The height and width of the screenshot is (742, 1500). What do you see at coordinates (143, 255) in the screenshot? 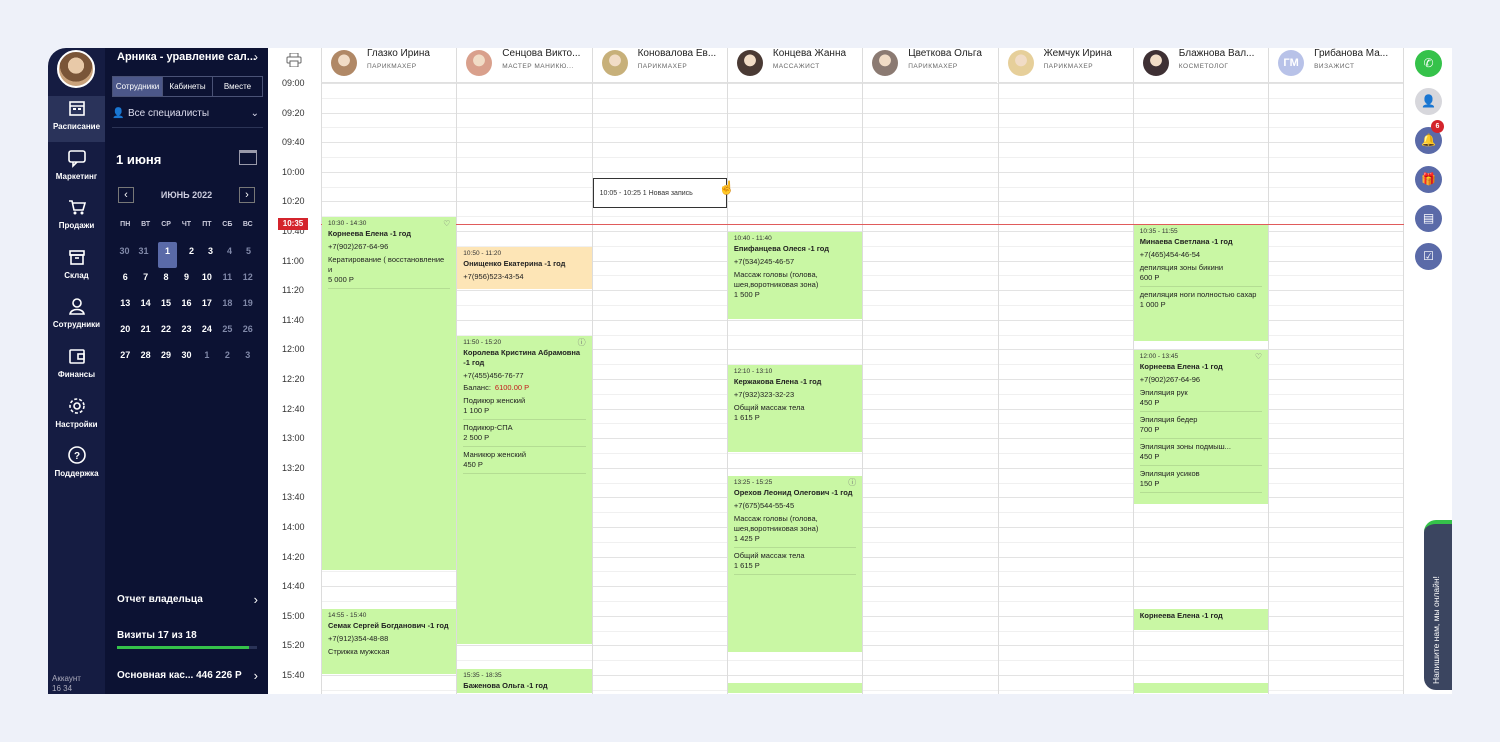
I see `calendar-day: 31` at bounding box center [143, 255].